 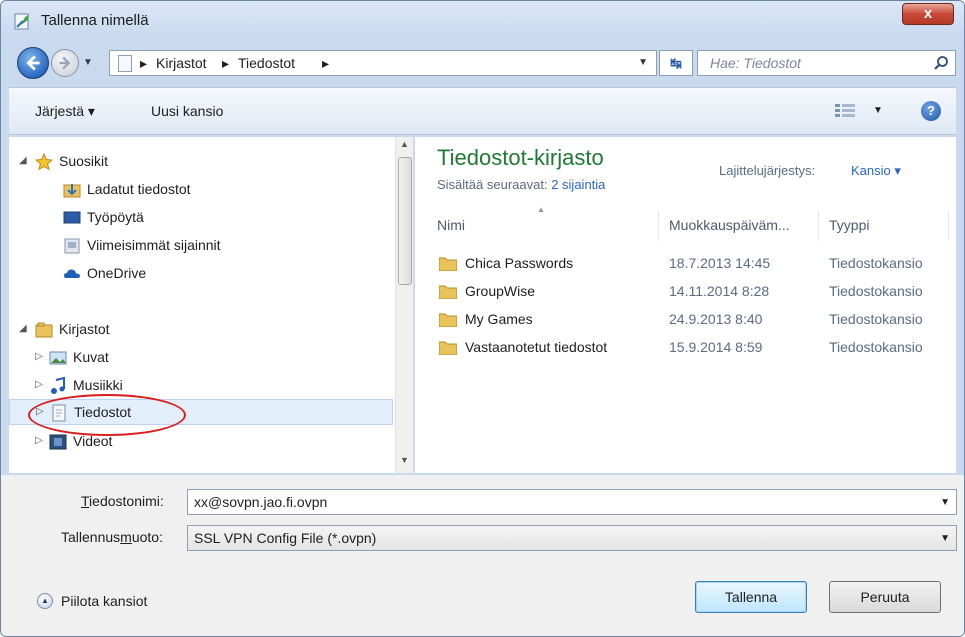 I want to click on nav-item-favorites: ◢ Suosikit, so click(x=201, y=162).